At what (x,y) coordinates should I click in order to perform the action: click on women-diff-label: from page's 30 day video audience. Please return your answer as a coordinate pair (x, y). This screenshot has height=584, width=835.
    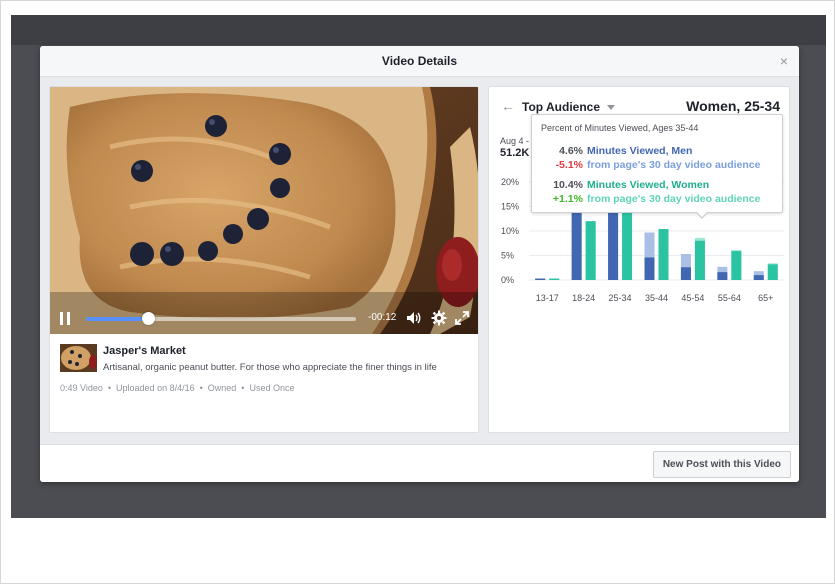
    Looking at the image, I should click on (674, 199).